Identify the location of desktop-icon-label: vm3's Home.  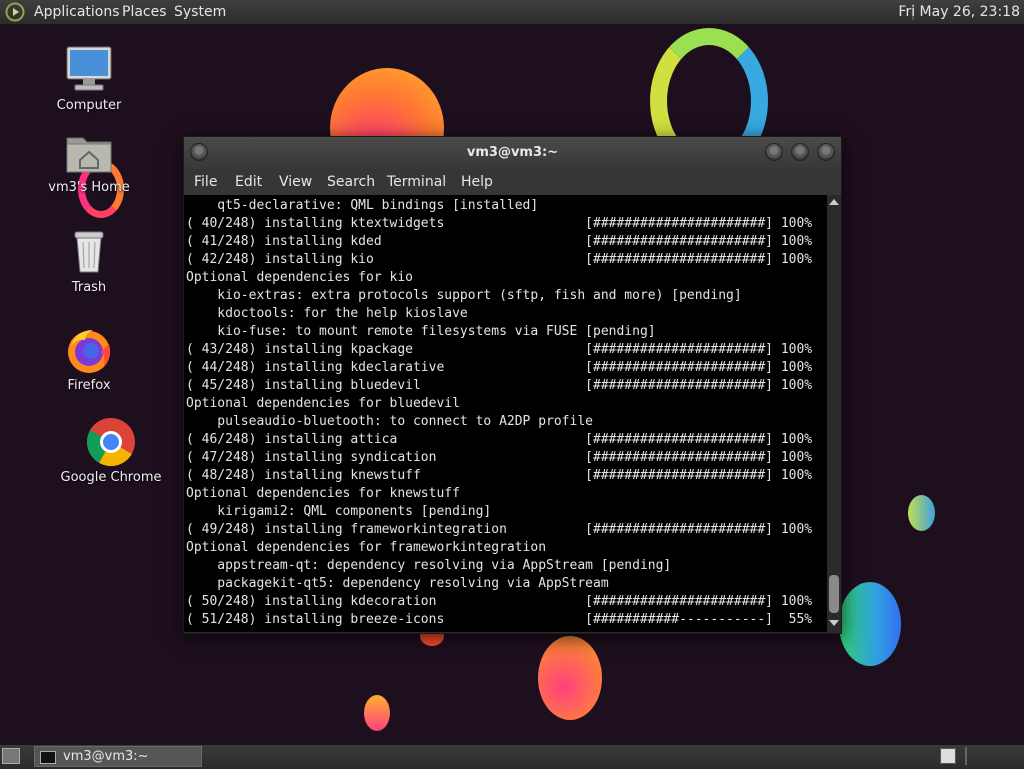
(89, 187).